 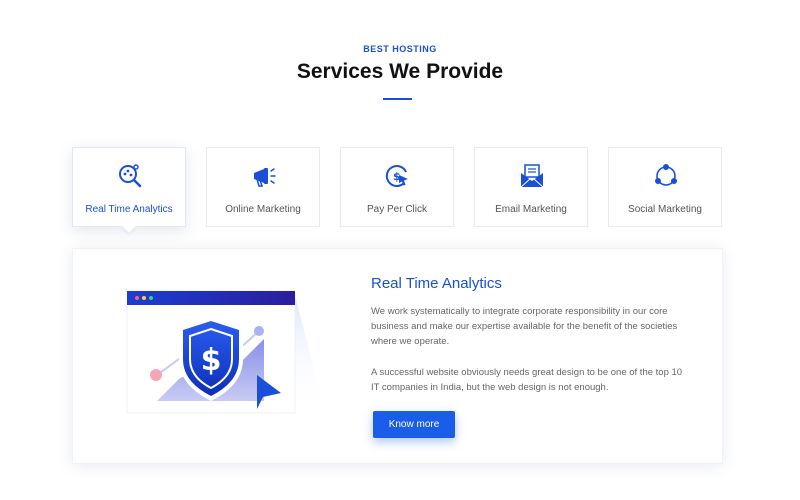 What do you see at coordinates (396, 176) in the screenshot?
I see `pay-per-click-icon: $` at bounding box center [396, 176].